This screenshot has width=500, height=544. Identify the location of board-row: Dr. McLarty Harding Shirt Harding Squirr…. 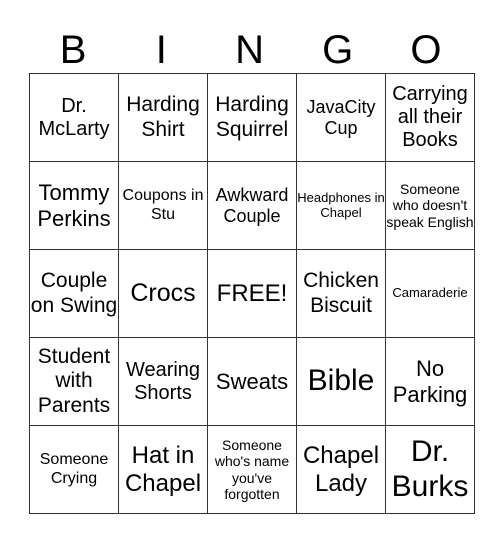
(252, 117).